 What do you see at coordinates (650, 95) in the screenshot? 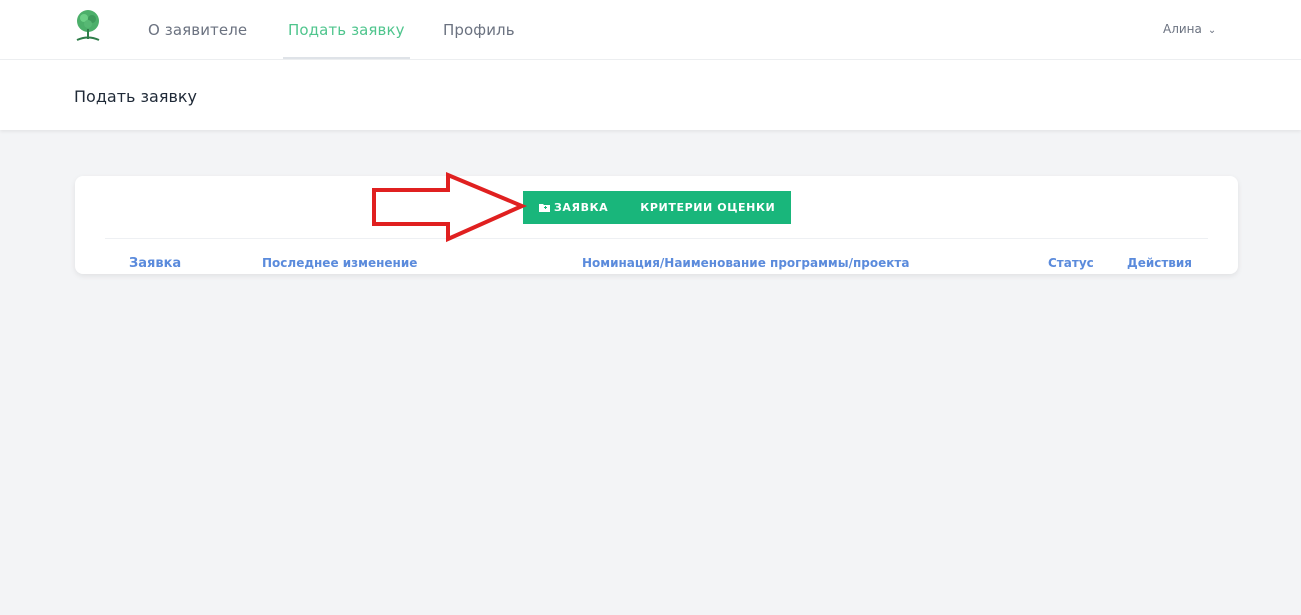
I see `page-header: Подать заявку` at bounding box center [650, 95].